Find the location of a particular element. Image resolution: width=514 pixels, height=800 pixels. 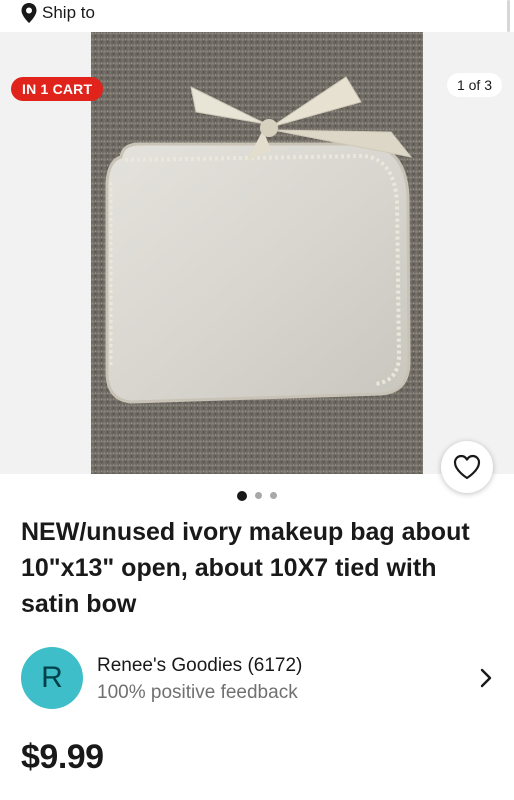

ship-to-label: Ship to is located at coordinates (68, 12).